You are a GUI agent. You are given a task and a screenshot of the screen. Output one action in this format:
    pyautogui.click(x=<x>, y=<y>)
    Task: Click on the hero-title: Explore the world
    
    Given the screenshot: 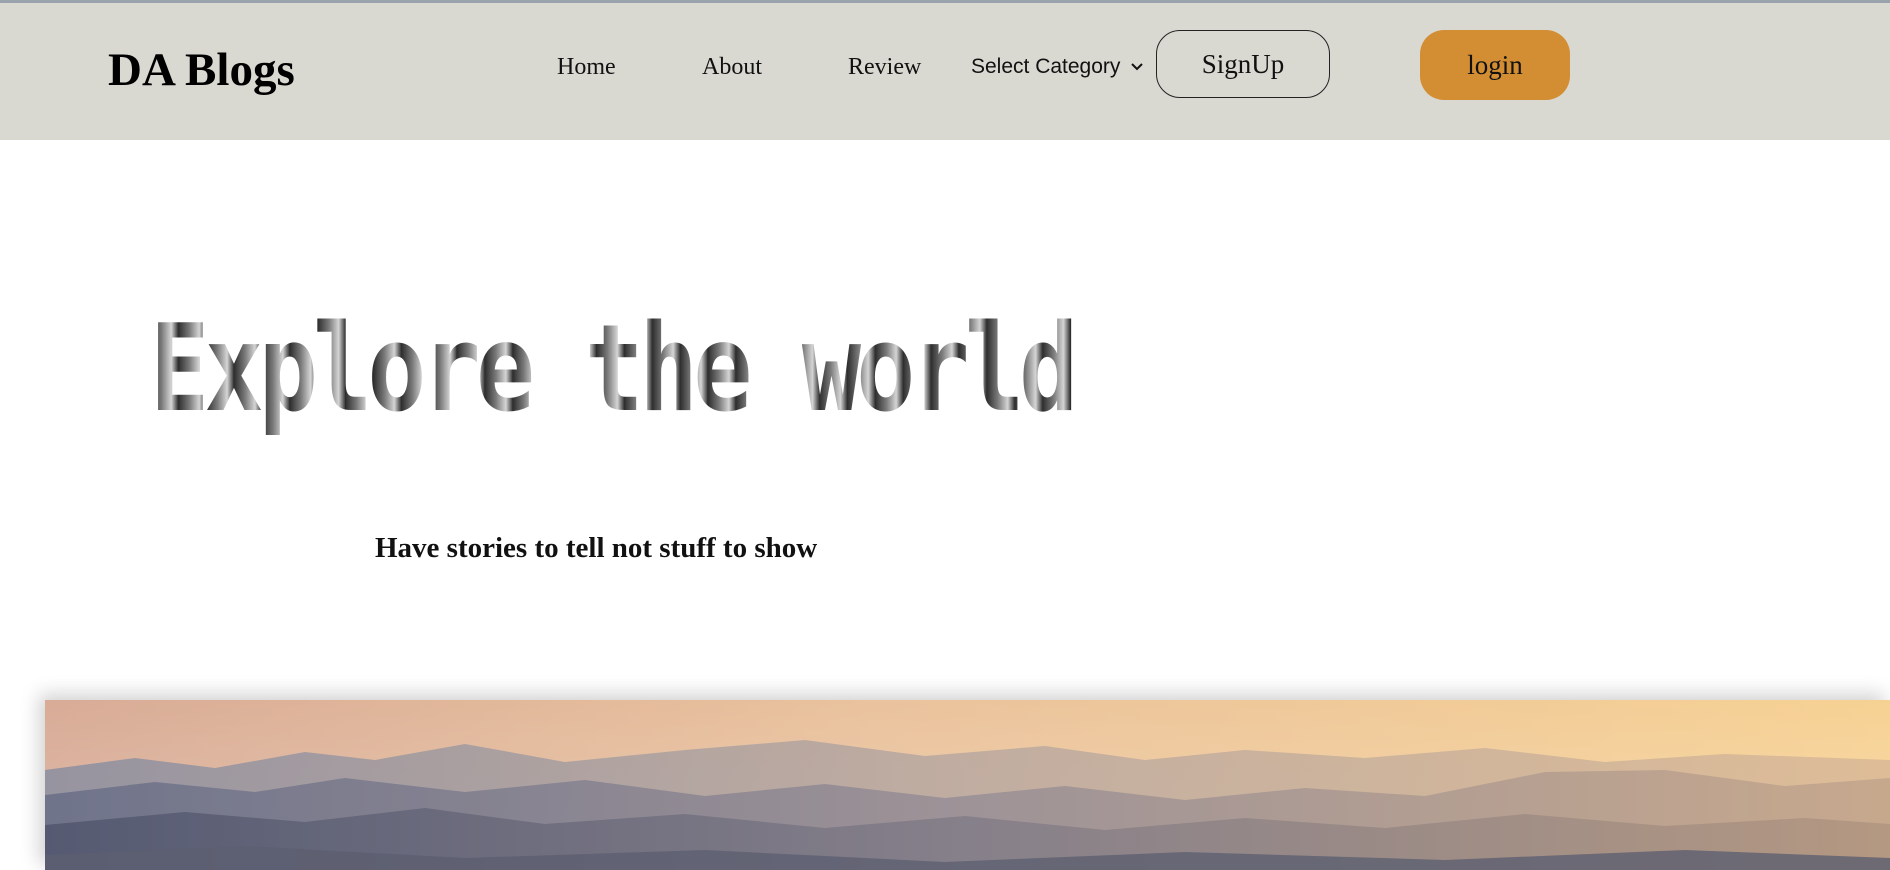 What is the action you would take?
    pyautogui.click(x=614, y=369)
    